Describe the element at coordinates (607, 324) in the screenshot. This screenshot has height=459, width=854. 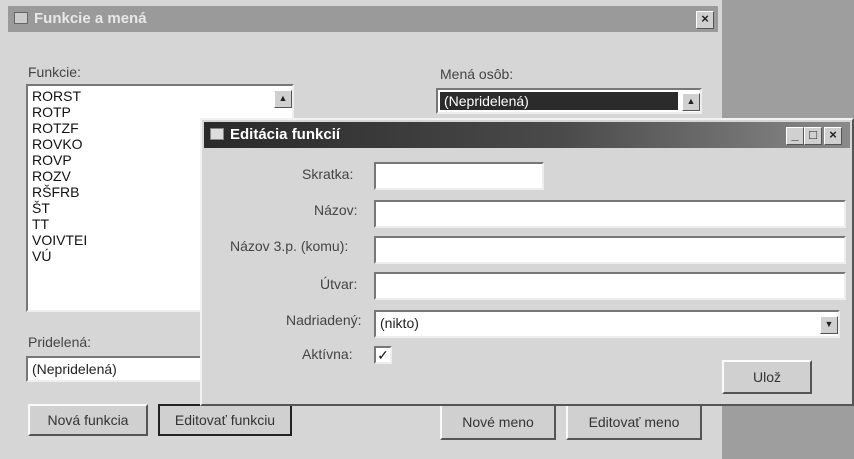
I see `superior-select: (nikto) ▼` at that location.